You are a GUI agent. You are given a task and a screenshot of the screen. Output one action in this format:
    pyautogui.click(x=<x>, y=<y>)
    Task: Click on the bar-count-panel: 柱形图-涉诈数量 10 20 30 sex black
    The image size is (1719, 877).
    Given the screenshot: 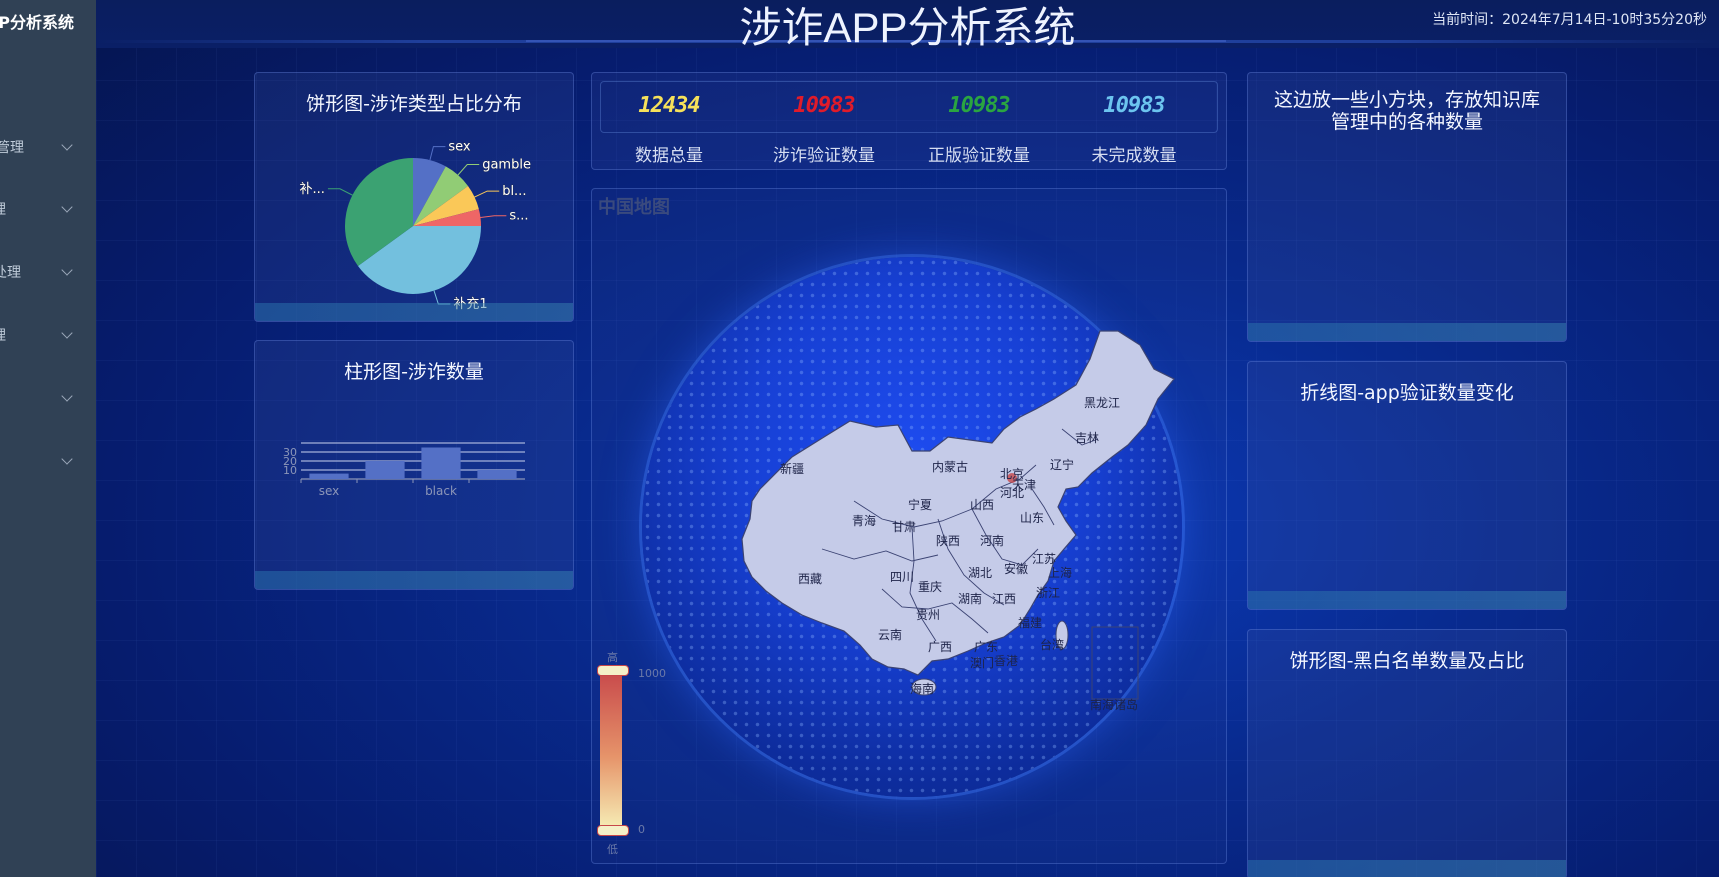 What is the action you would take?
    pyautogui.click(x=414, y=465)
    